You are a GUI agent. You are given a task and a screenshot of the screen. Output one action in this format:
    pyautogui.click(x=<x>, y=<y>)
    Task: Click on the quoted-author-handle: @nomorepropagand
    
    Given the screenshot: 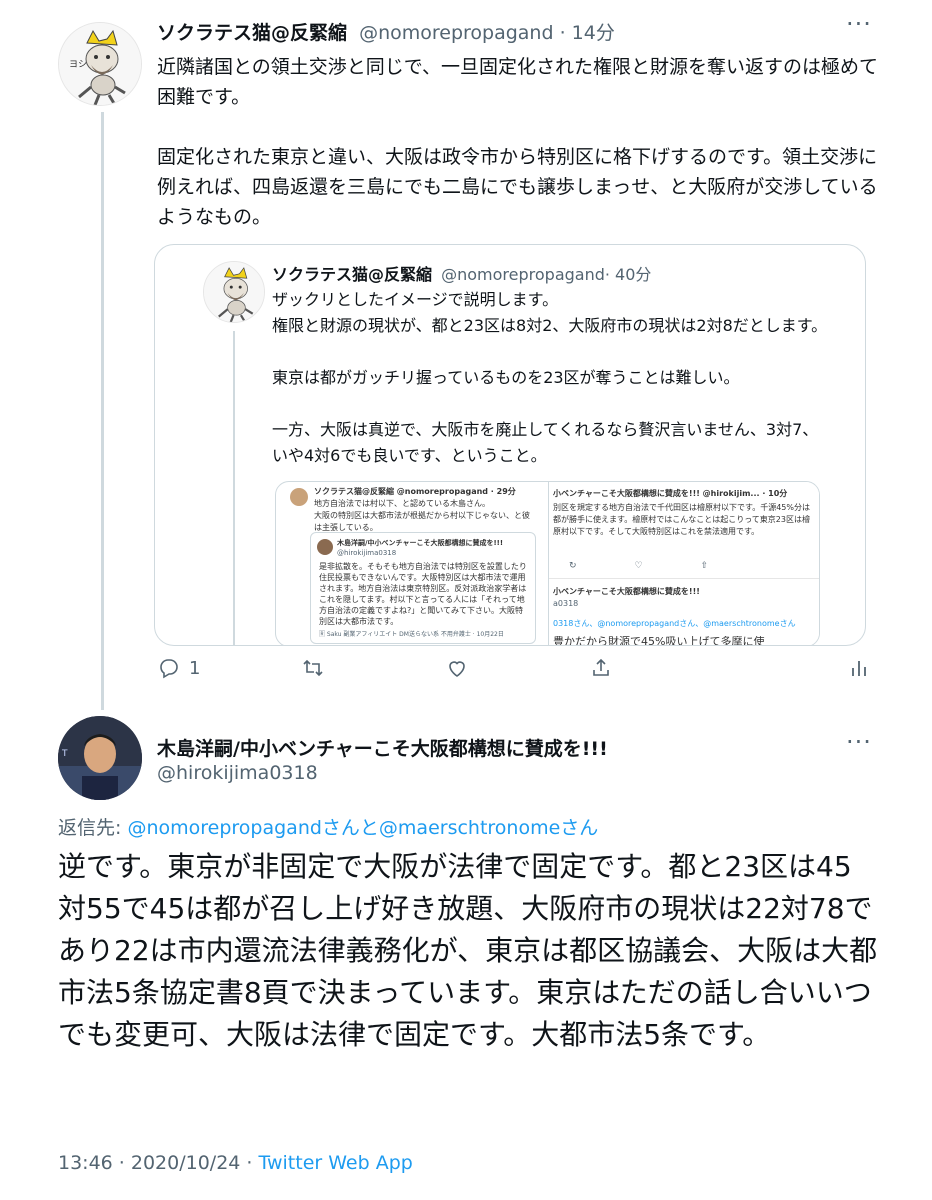 What is the action you would take?
    pyautogui.click(x=523, y=274)
    